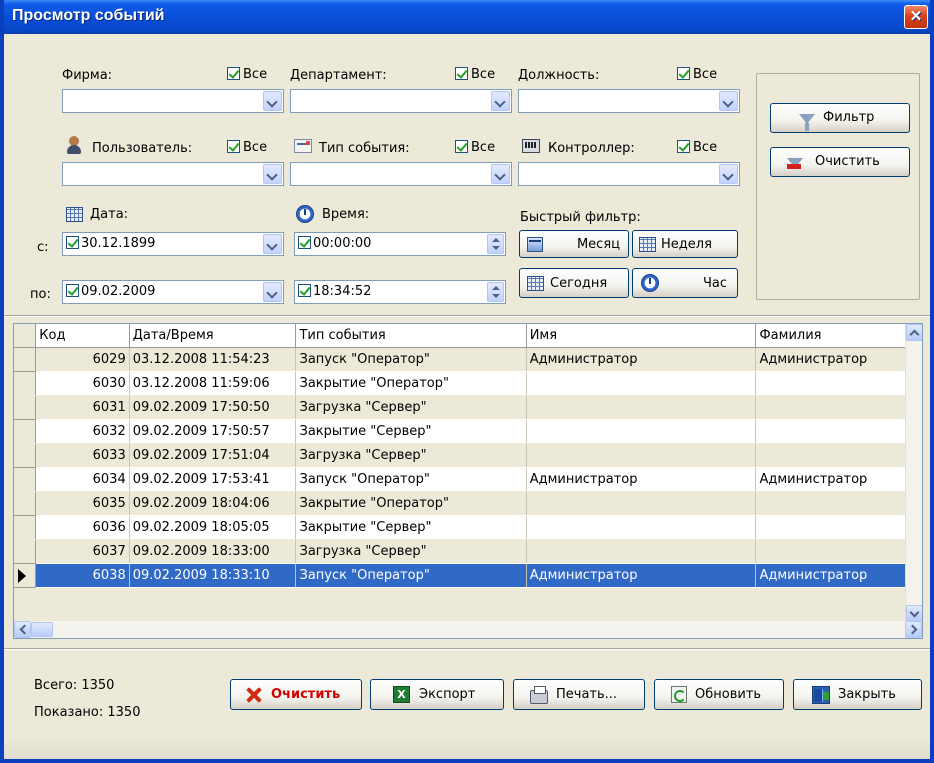 The image size is (934, 763). Describe the element at coordinates (437, 694) in the screenshot. I see `export-button: X Экспорт` at that location.